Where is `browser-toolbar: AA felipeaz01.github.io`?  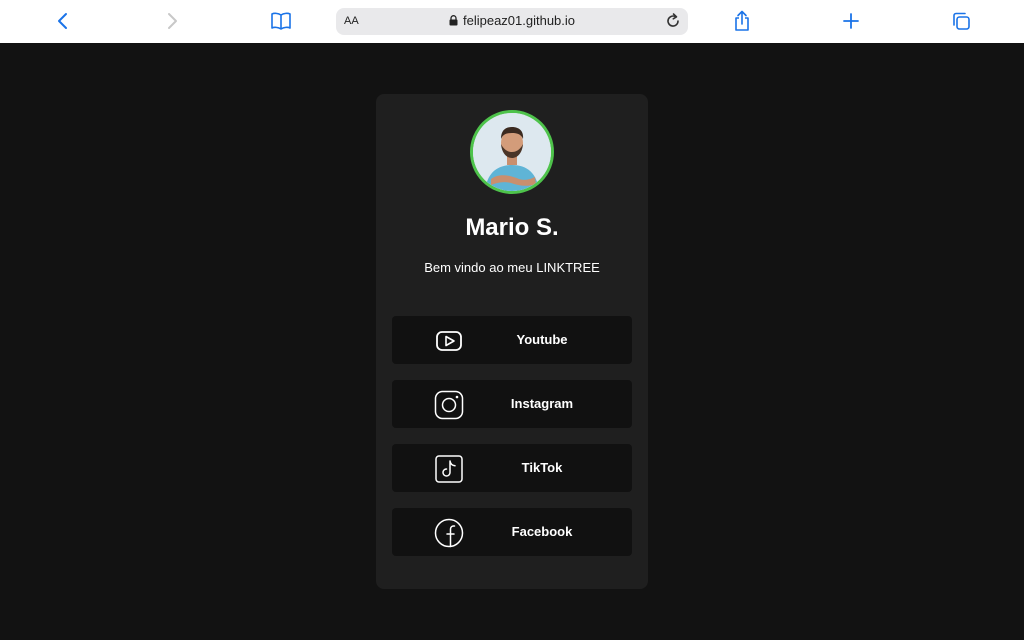
browser-toolbar: AA felipeaz01.github.io is located at coordinates (512, 21).